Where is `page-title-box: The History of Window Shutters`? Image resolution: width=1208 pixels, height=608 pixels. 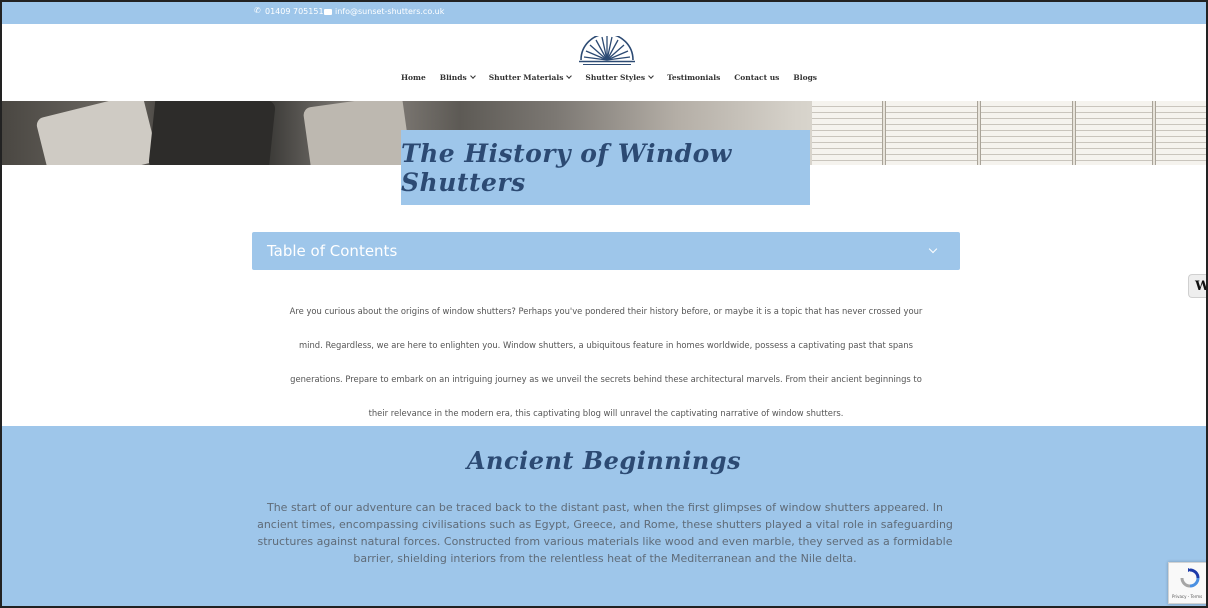 page-title-box: The History of Window Shutters is located at coordinates (605, 167).